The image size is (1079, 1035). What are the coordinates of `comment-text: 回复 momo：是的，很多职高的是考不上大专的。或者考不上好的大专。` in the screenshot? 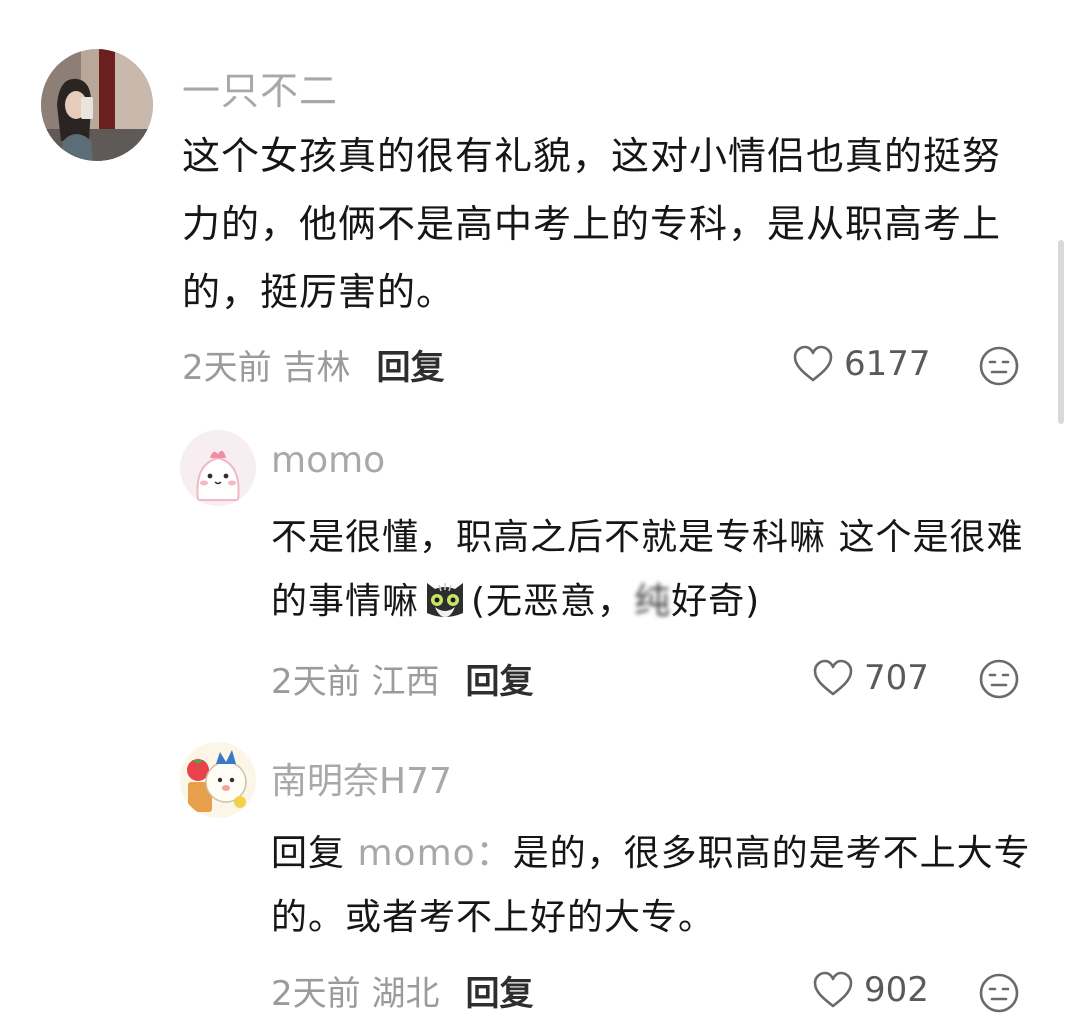 It's located at (656, 886).